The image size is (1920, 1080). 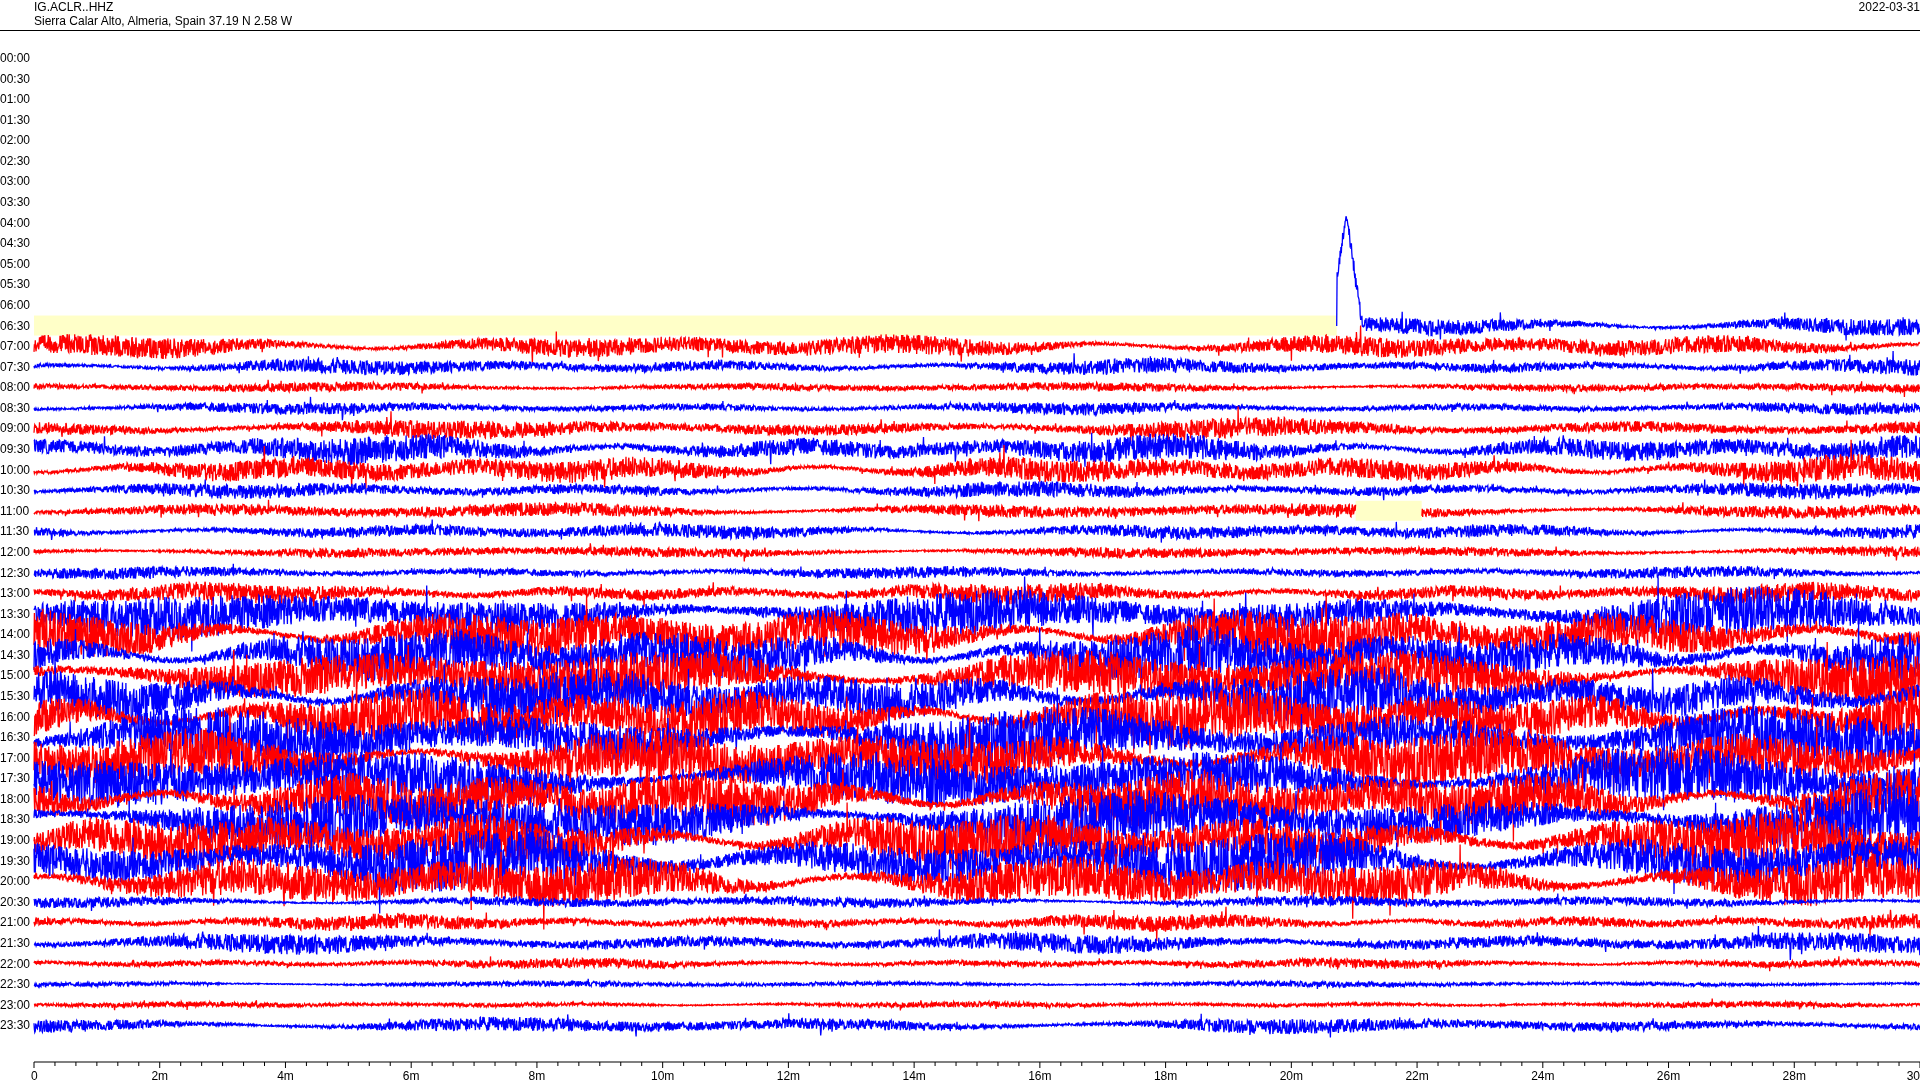 What do you see at coordinates (285, 1074) in the screenshot?
I see `axis-tick-label: 4m` at bounding box center [285, 1074].